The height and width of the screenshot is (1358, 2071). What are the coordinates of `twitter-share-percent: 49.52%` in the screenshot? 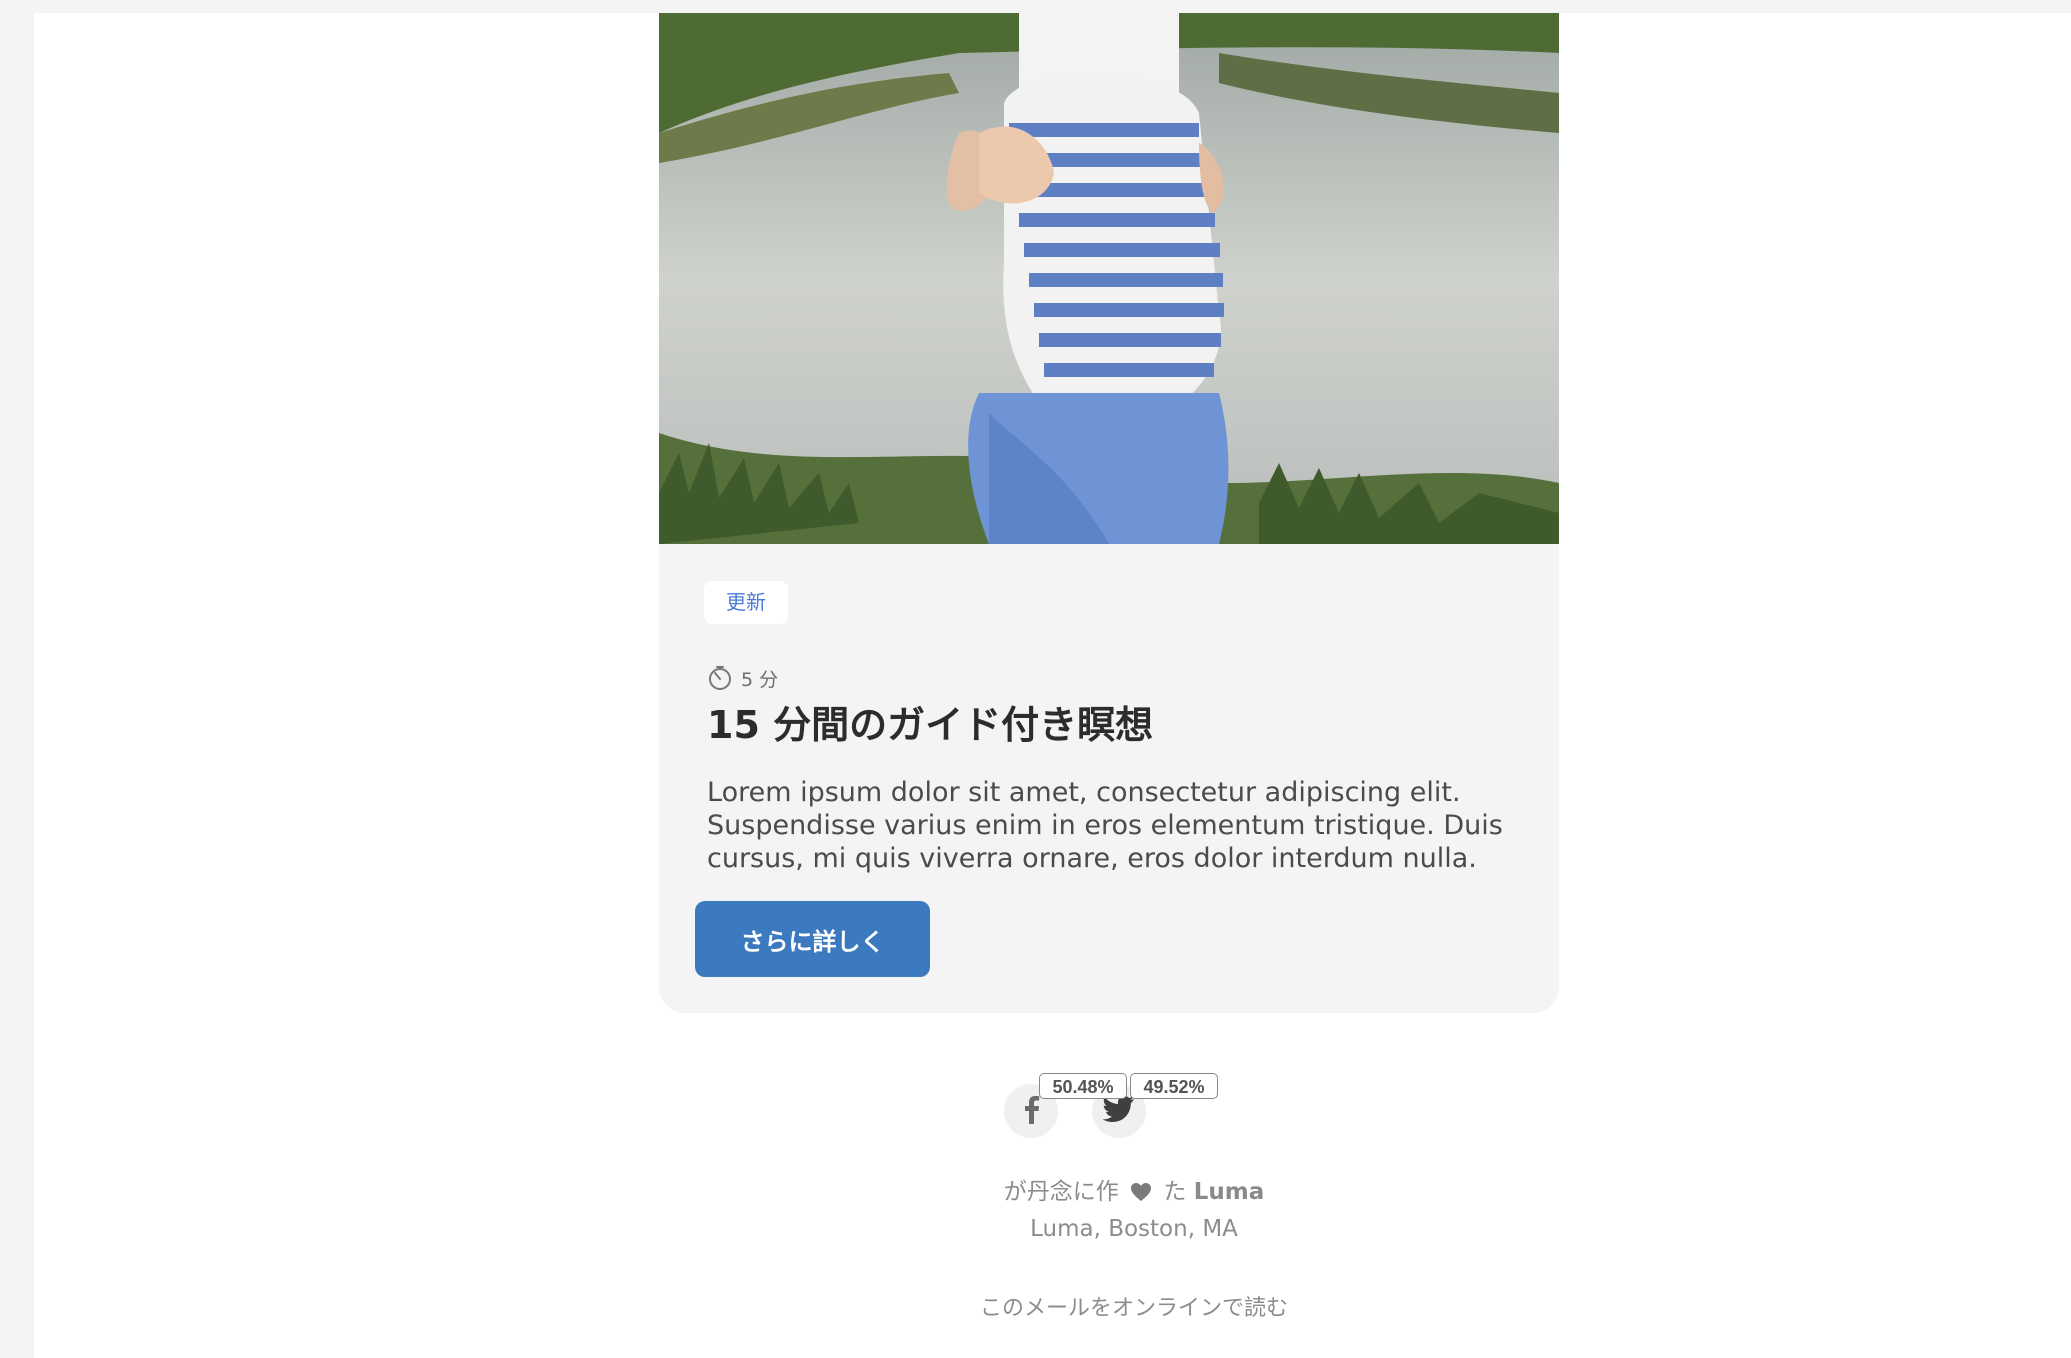 It's located at (1174, 1086).